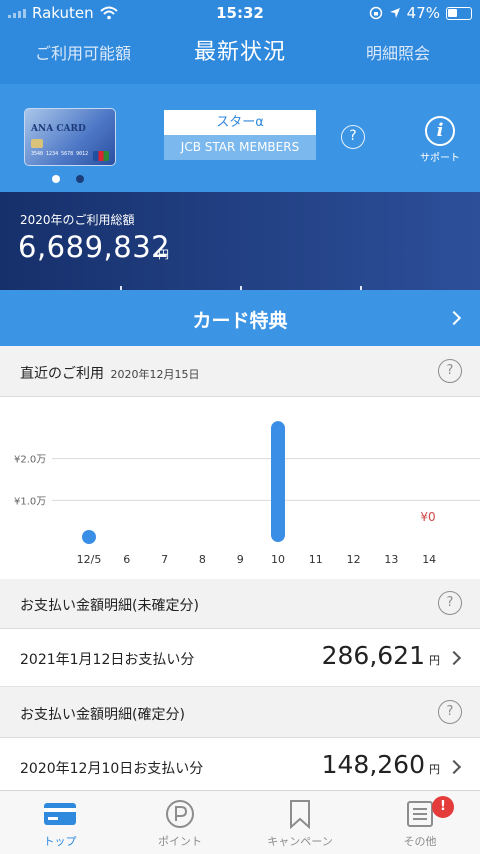 This screenshot has height=854, width=480. Describe the element at coordinates (354, 559) in the screenshot. I see `x-tick-label: 12` at that location.